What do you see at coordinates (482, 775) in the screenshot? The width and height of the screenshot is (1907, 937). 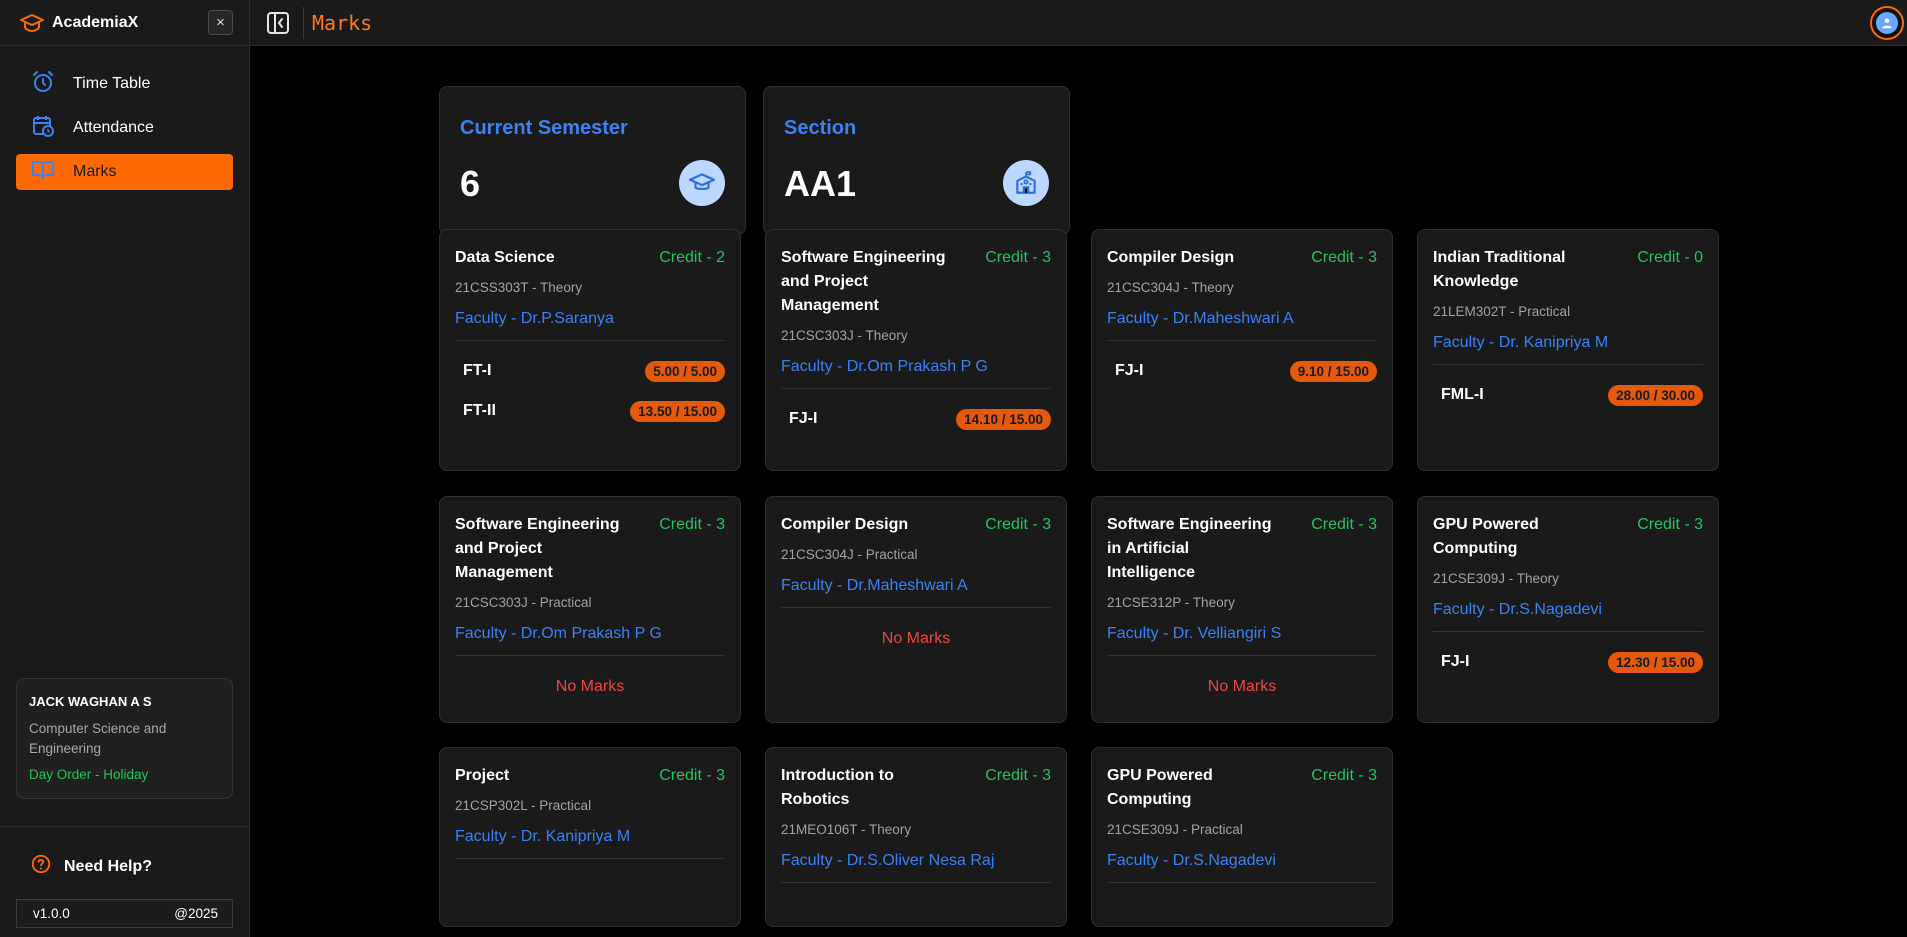 I see `course-name: Project` at bounding box center [482, 775].